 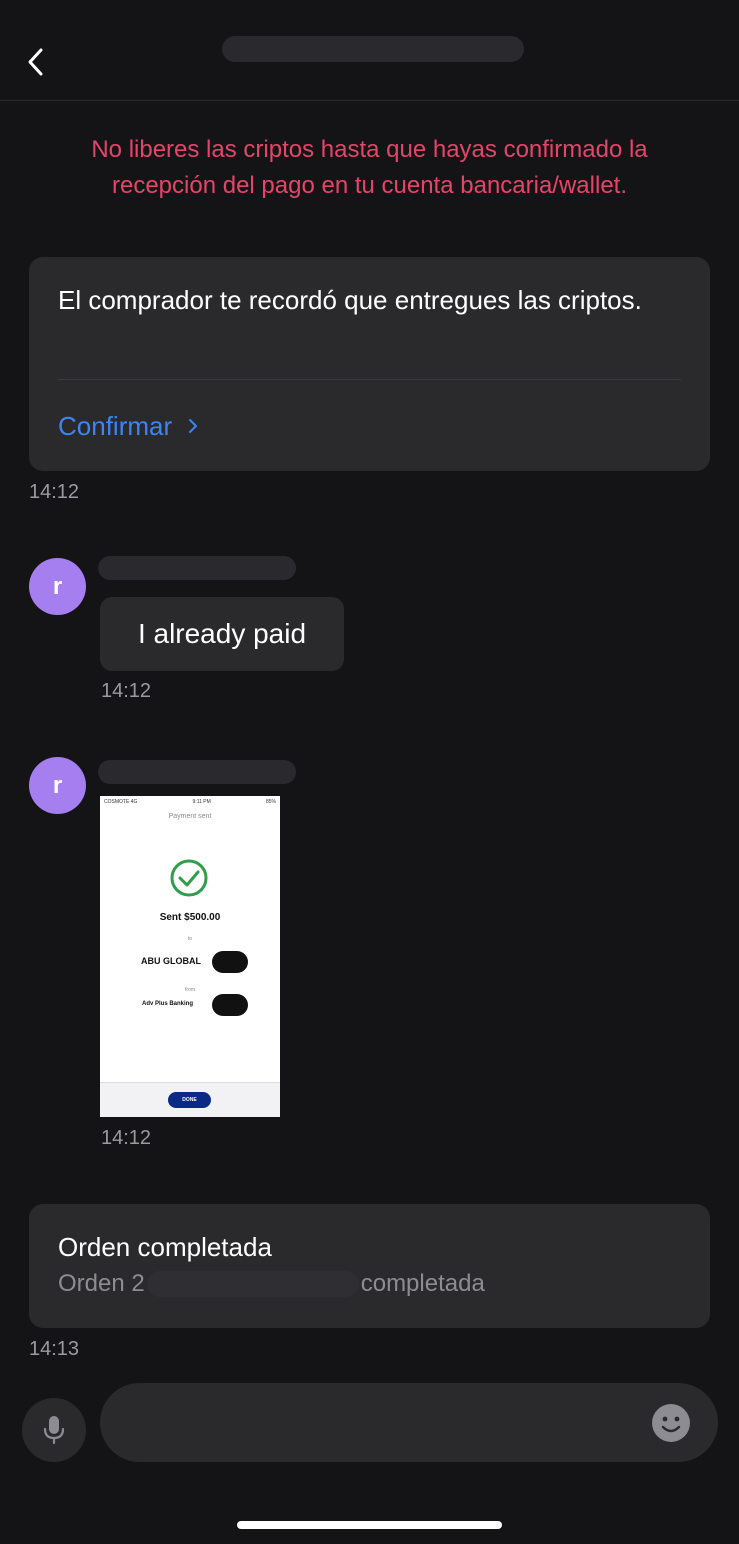 I want to click on chevron-right-icon, so click(x=193, y=426).